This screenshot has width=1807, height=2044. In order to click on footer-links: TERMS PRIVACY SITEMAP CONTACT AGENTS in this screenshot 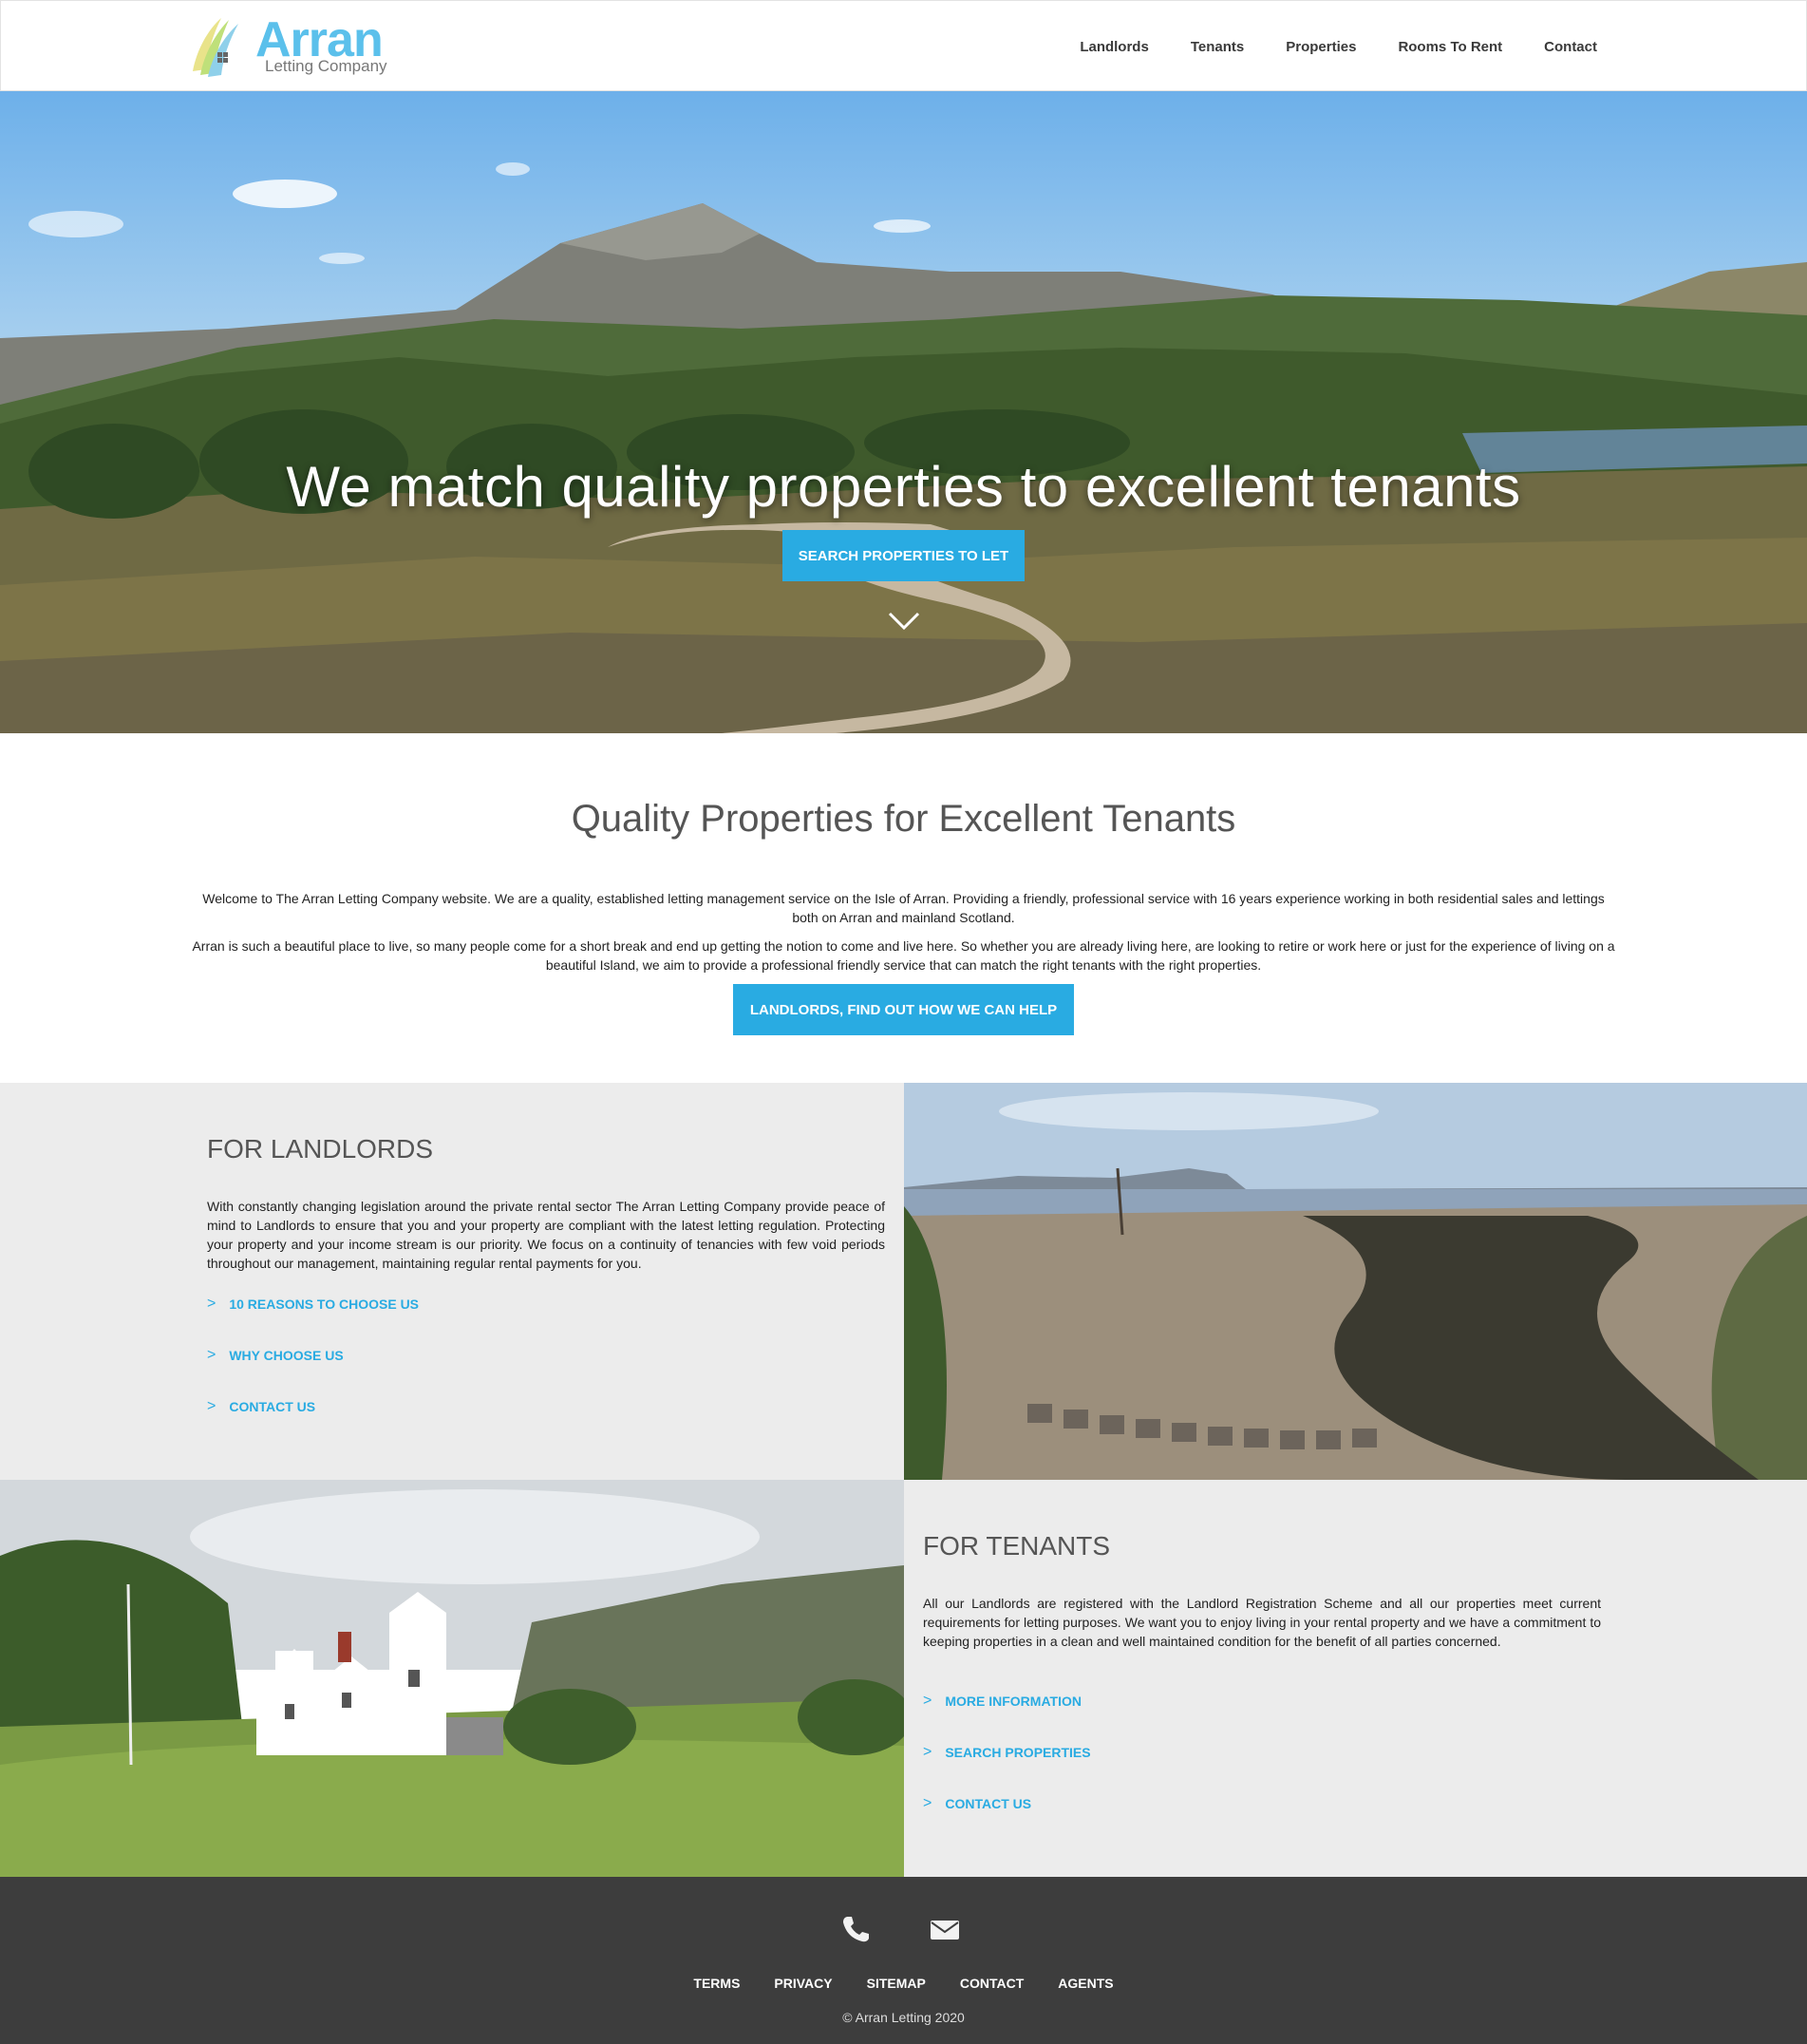, I will do `click(904, 1984)`.